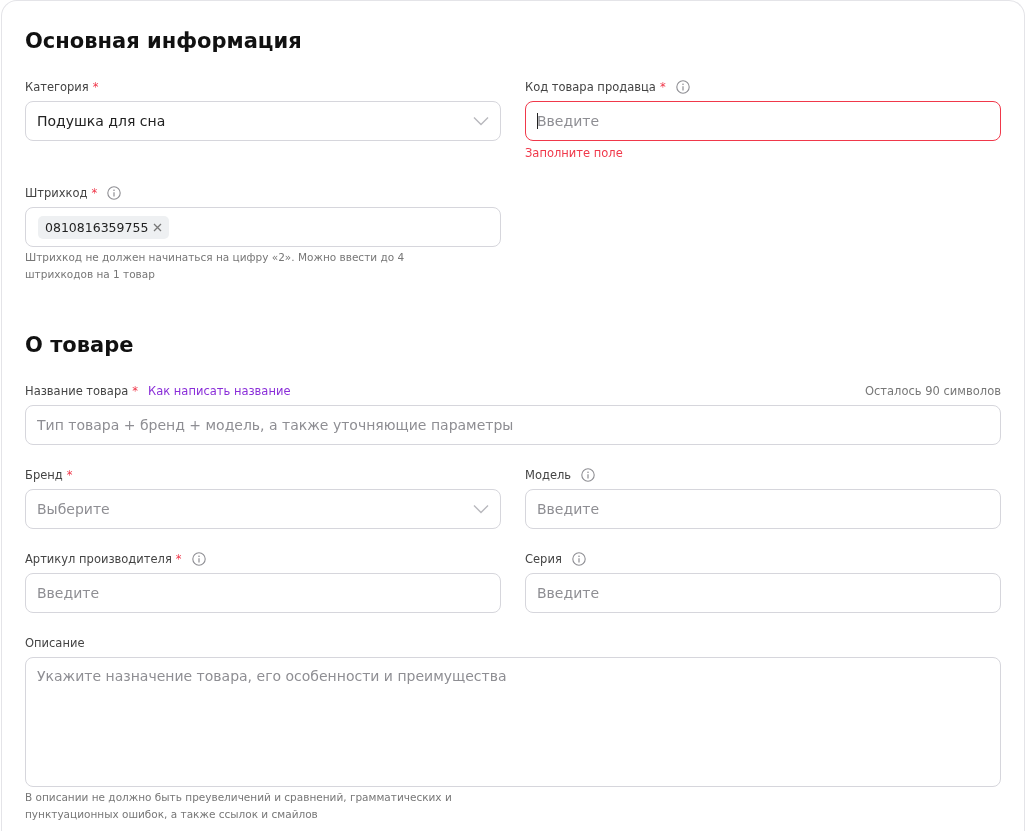  Describe the element at coordinates (239, 806) in the screenshot. I see `help-text: В описании не должно быть преувеличений и сравнений, грамматических и пунктуационных ошибок, а также ссылок и смайлов` at that location.